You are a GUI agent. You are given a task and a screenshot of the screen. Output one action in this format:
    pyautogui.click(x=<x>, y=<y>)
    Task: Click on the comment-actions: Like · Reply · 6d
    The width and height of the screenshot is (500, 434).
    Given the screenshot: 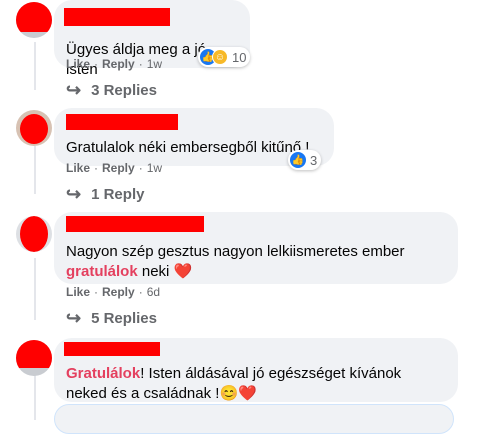 What is the action you would take?
    pyautogui.click(x=113, y=292)
    